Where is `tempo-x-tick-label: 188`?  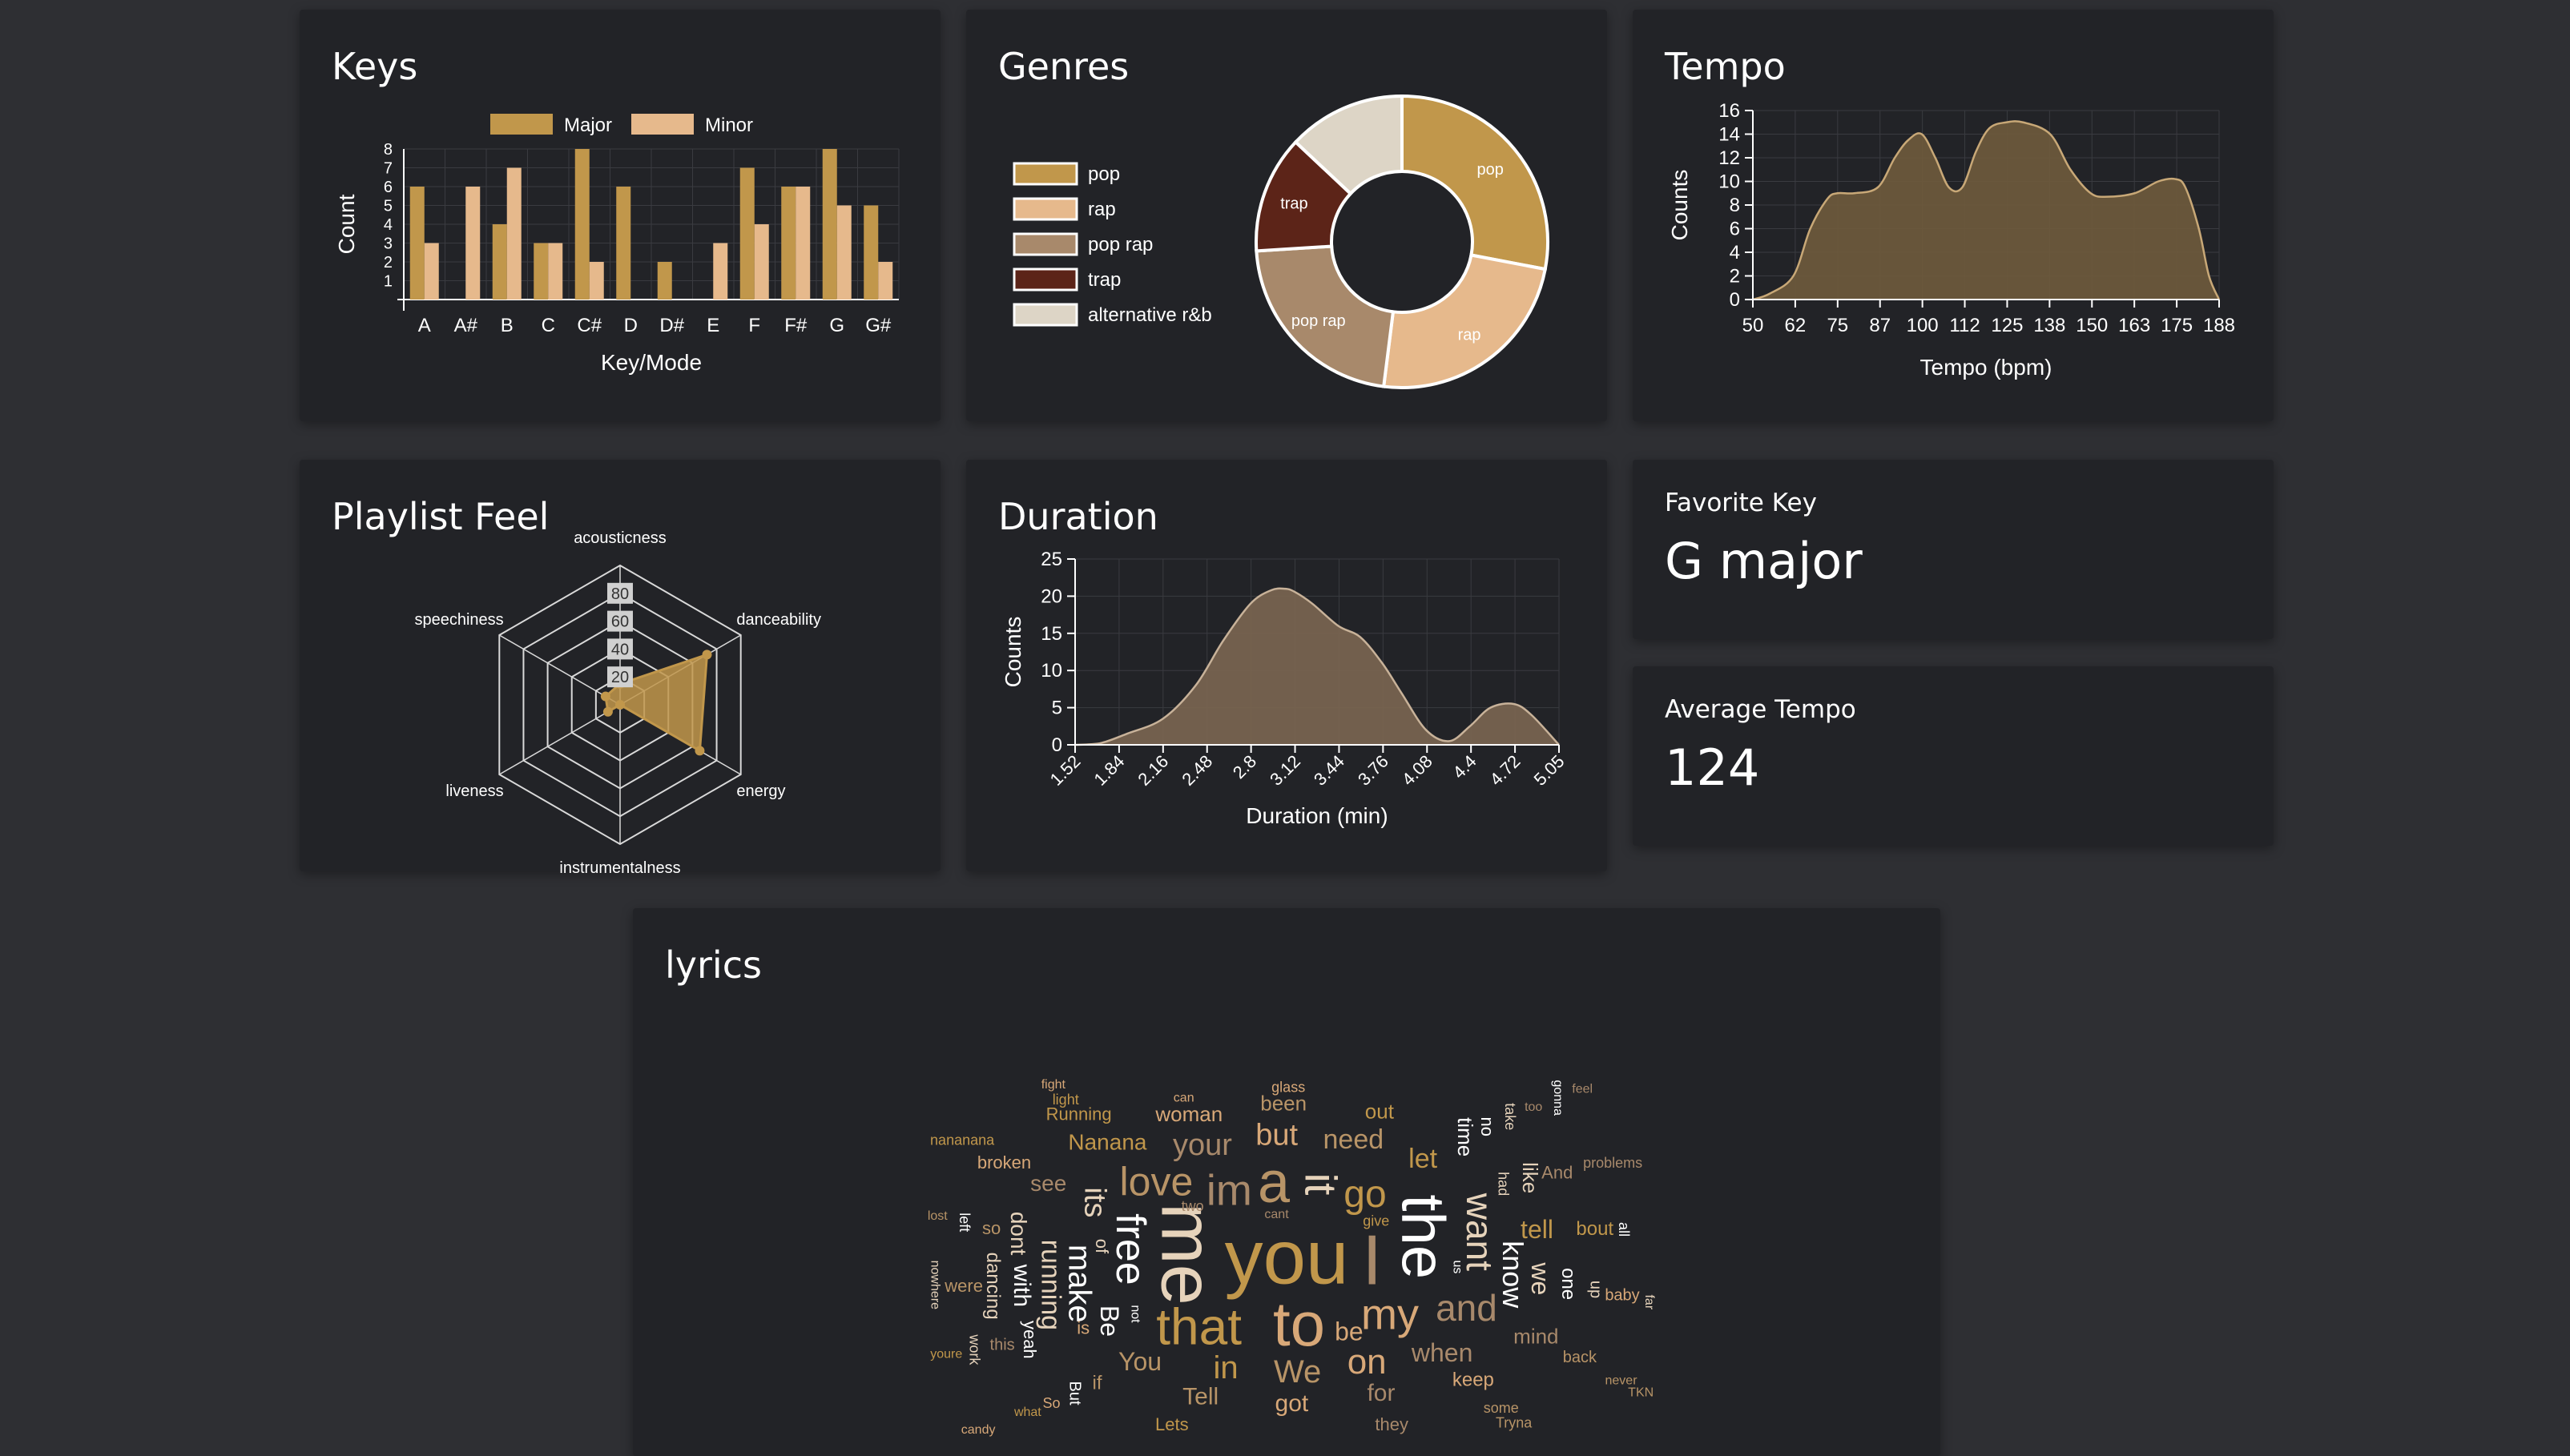 tempo-x-tick-label: 188 is located at coordinates (2219, 325).